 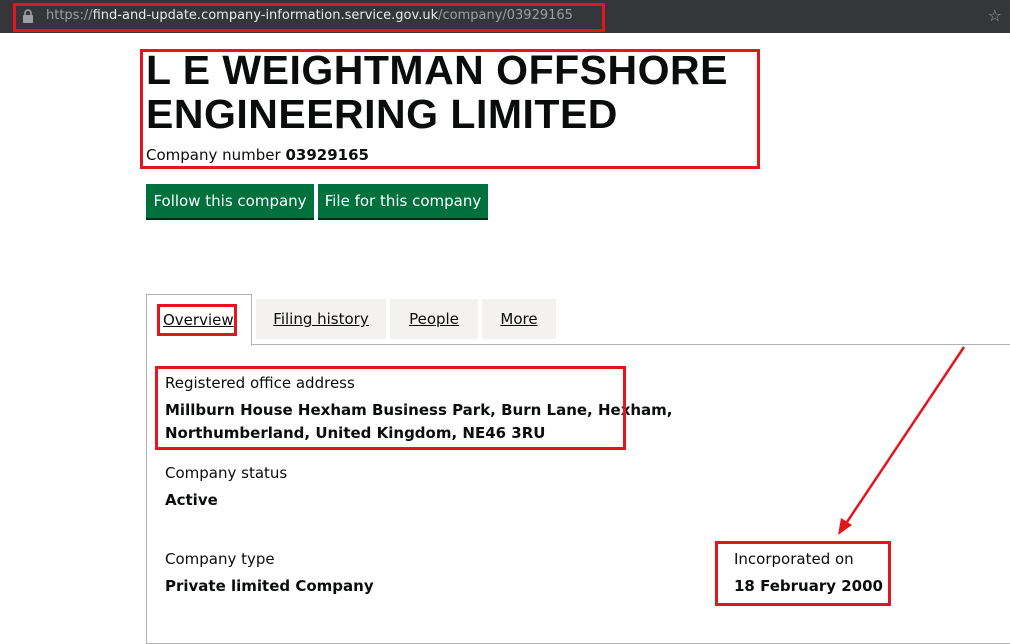 What do you see at coordinates (269, 586) in the screenshot?
I see `company-type-value: Private limited Company` at bounding box center [269, 586].